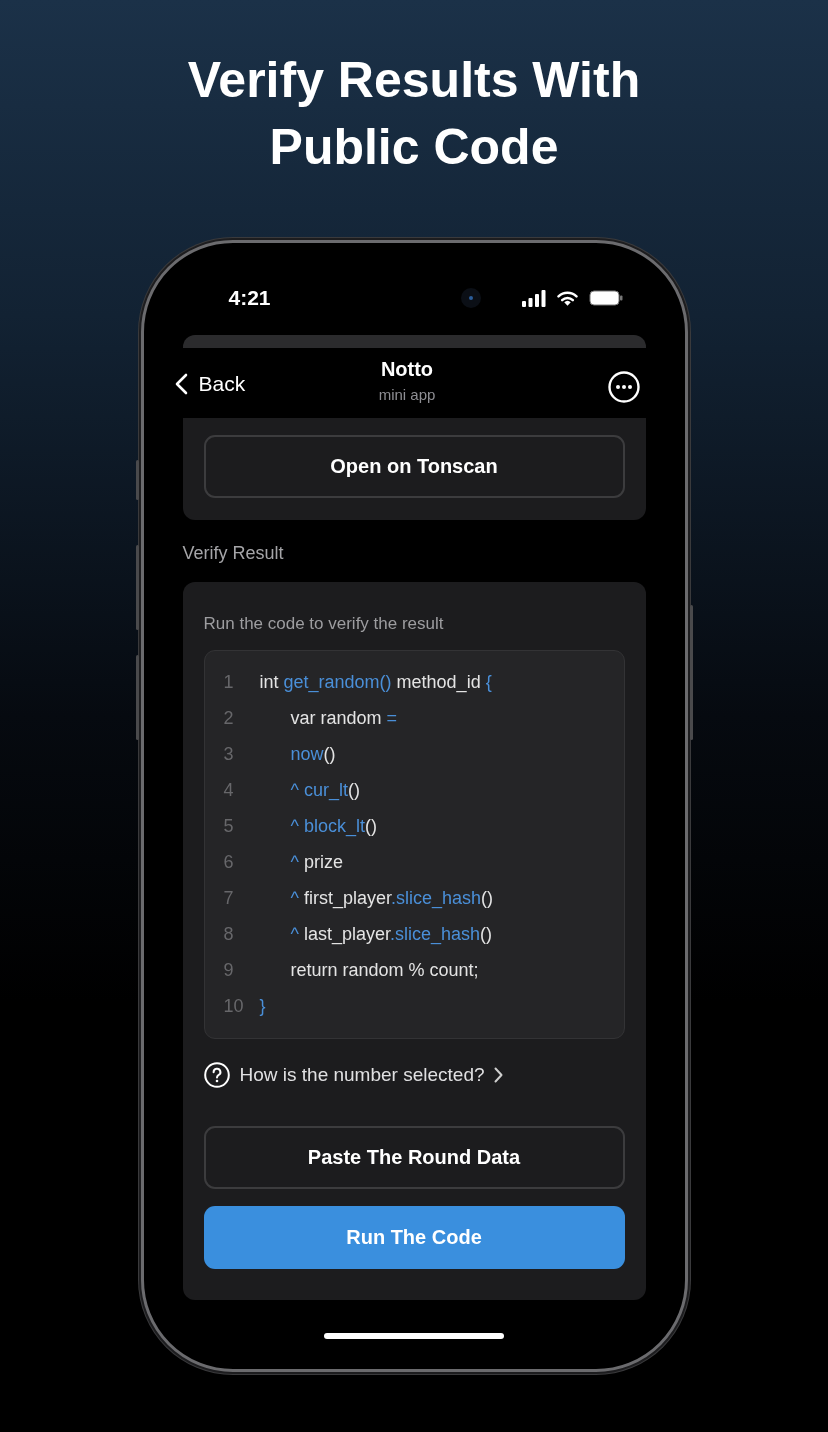 The height and width of the screenshot is (1432, 828). Describe the element at coordinates (137, 480) in the screenshot. I see `phone-side-key` at that location.